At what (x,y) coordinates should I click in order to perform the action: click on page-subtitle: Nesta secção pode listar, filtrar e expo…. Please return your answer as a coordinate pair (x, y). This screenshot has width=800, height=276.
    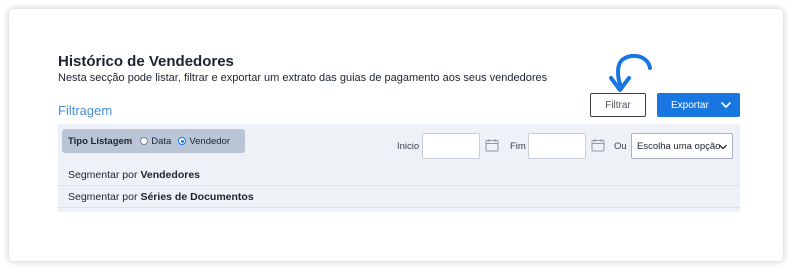
    Looking at the image, I should click on (303, 78).